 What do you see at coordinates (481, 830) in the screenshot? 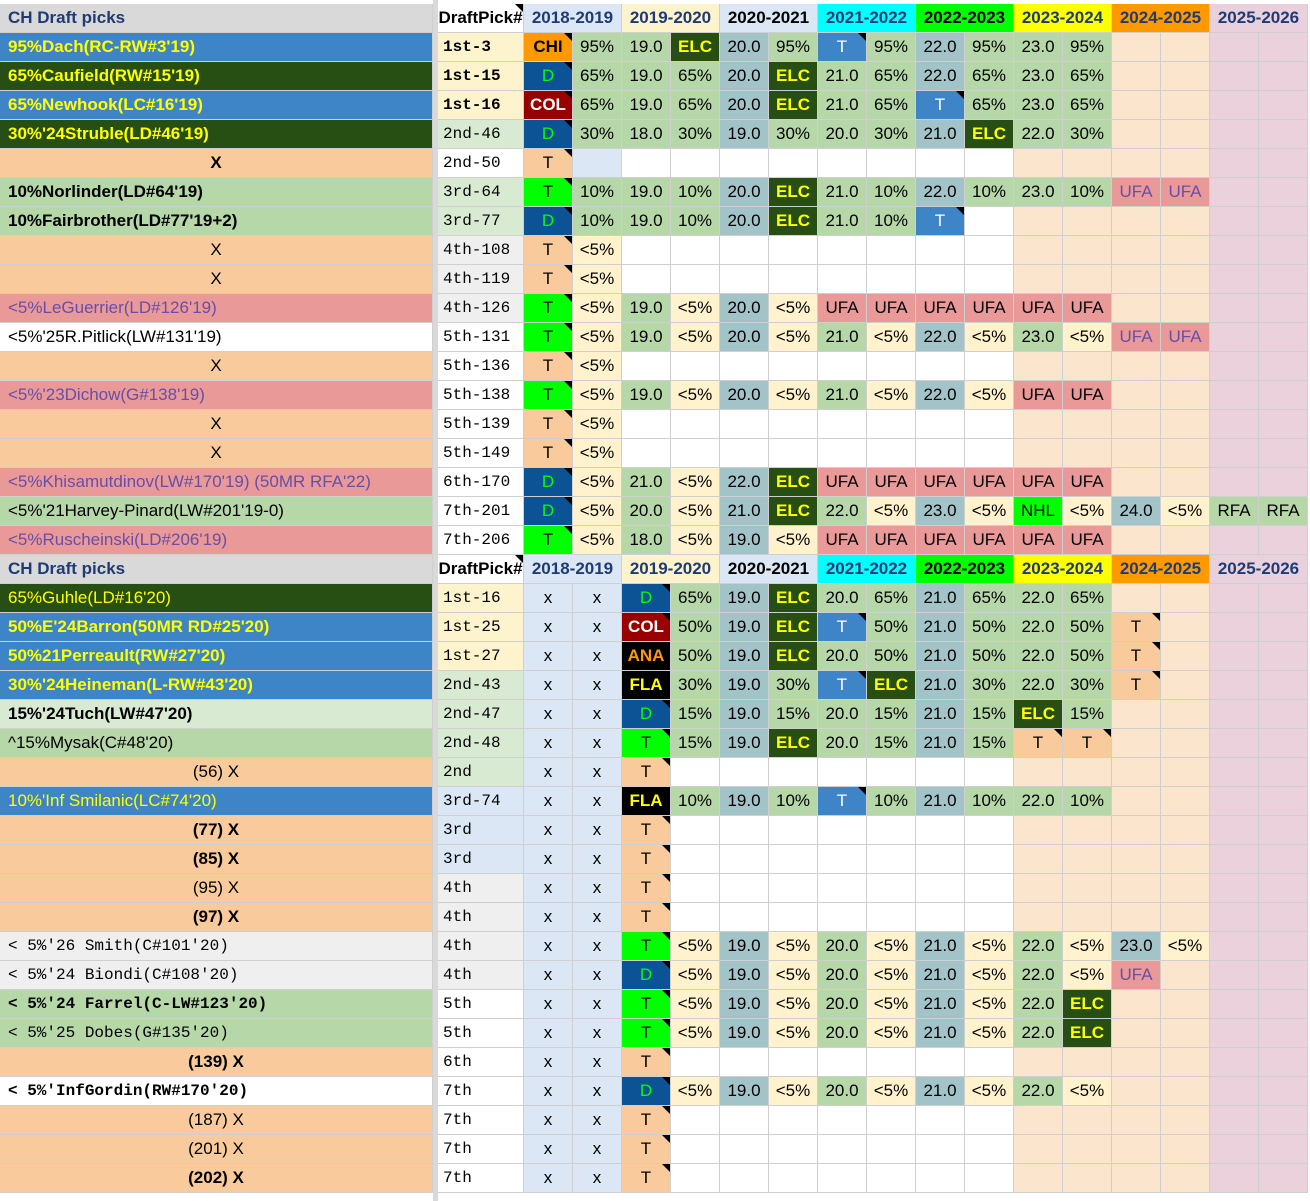
I see `pick-cell: 3rd` at bounding box center [481, 830].